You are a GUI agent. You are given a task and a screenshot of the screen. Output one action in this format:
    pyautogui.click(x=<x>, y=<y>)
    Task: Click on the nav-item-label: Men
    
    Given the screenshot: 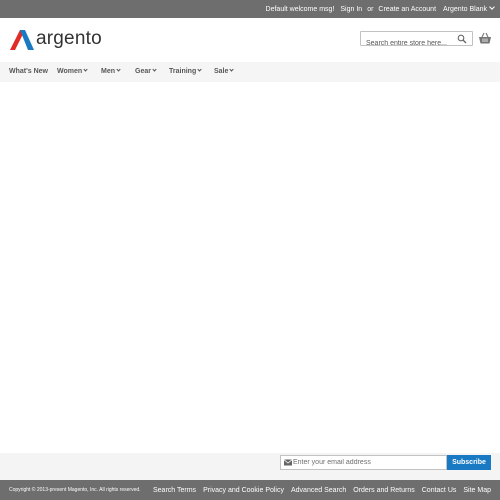 What is the action you would take?
    pyautogui.click(x=108, y=71)
    